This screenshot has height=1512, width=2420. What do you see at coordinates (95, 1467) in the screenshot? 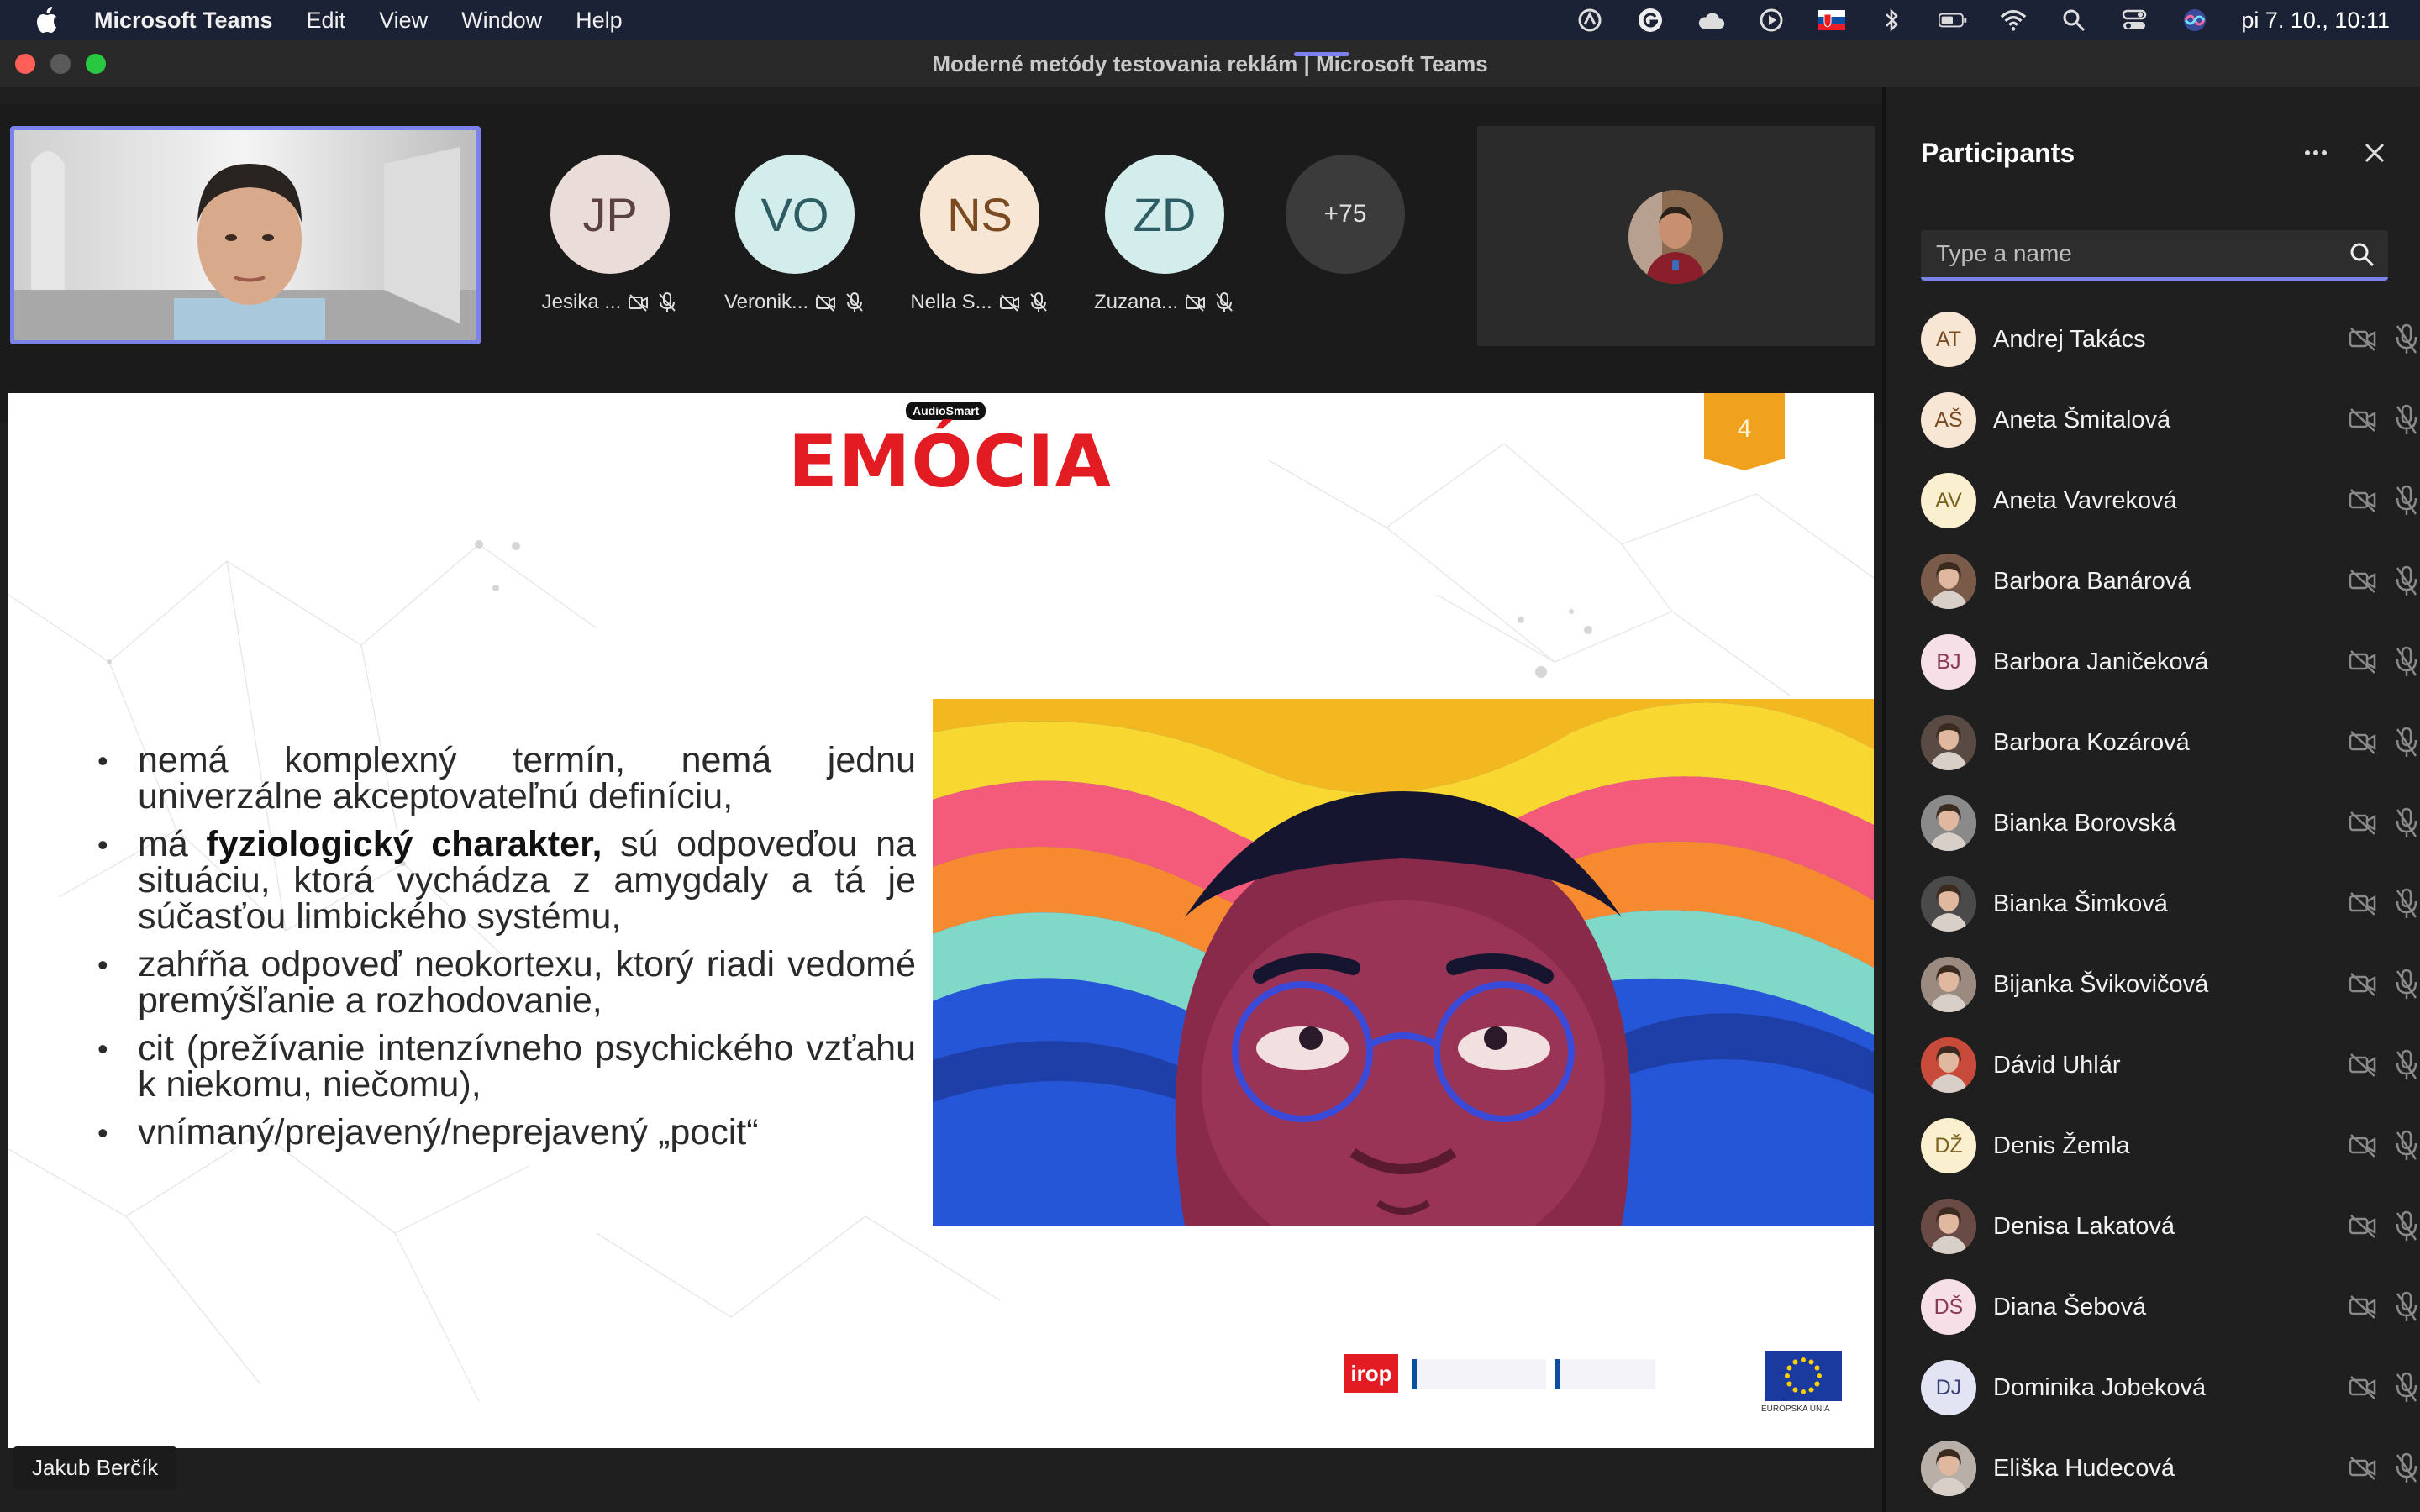
I see `speaker-name-label: Jakub Berčík` at bounding box center [95, 1467].